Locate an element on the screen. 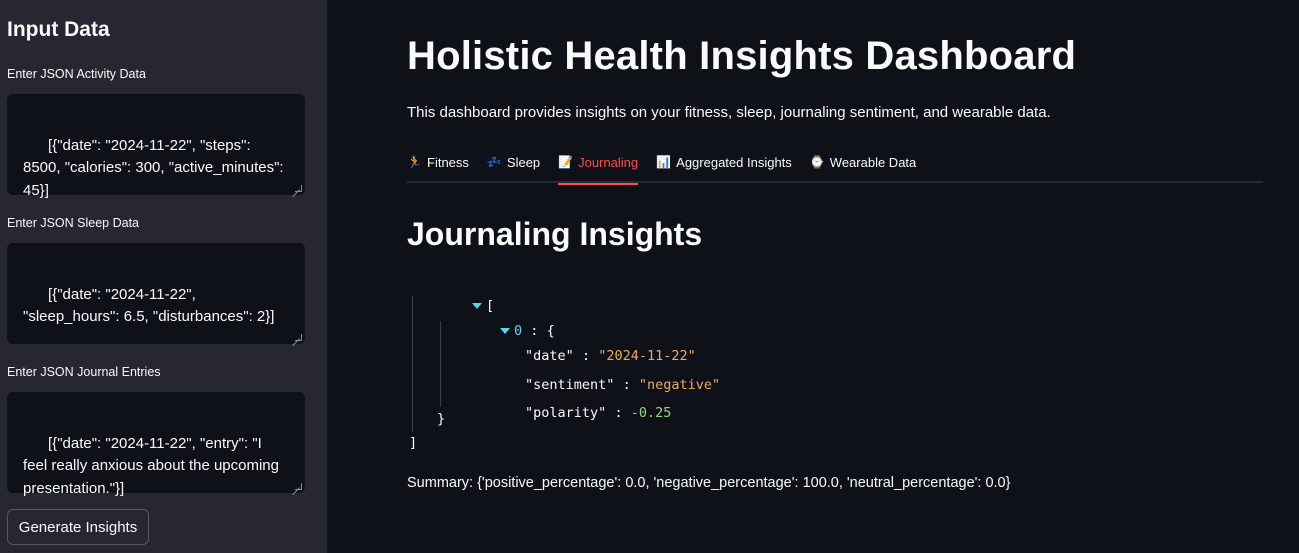 Image resolution: width=1299 pixels, height=553 pixels. json-entry-polarity: "polarity" : -0.25 is located at coordinates (598, 413).